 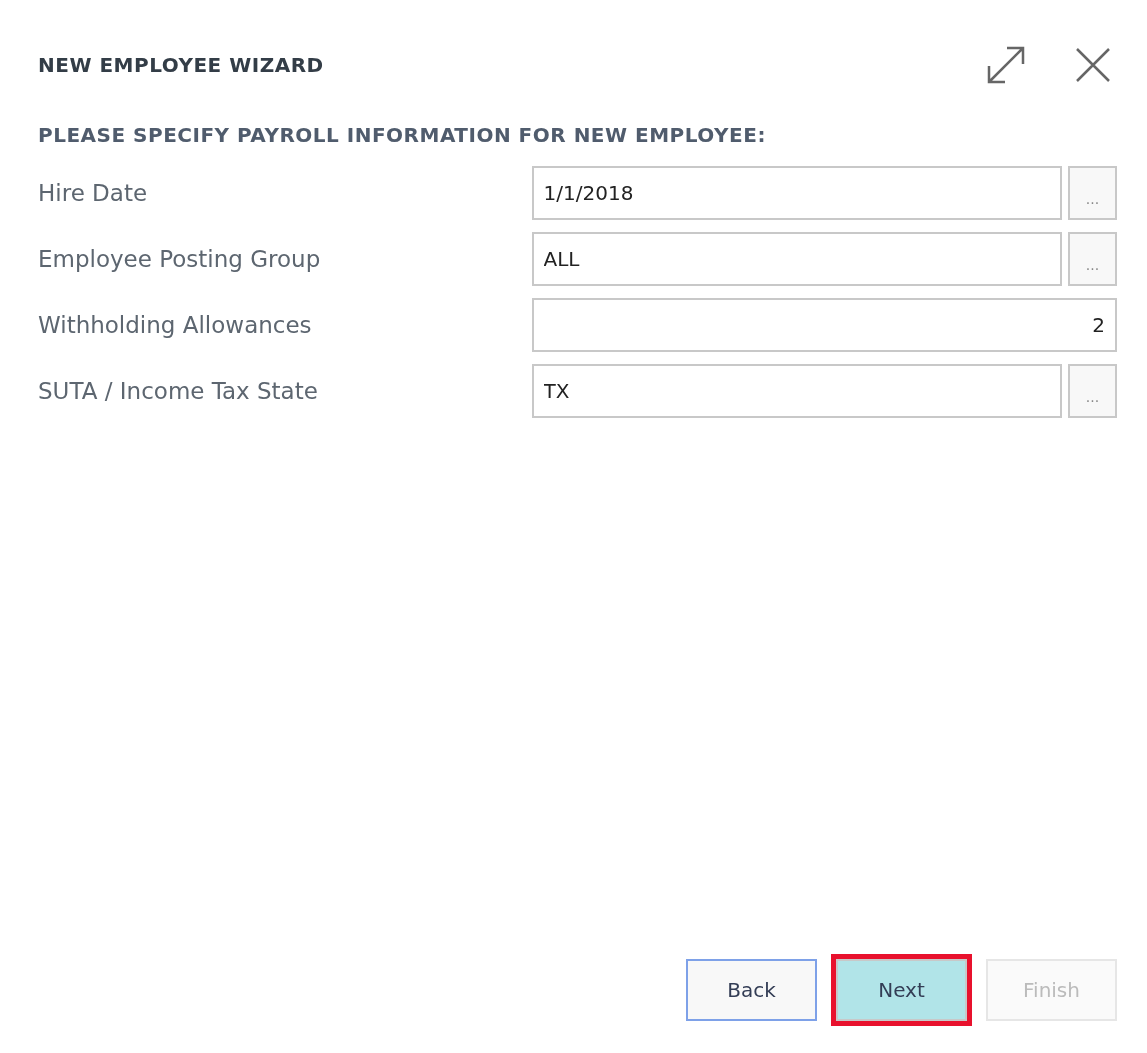 I want to click on field-label: Hire Date, so click(x=93, y=193).